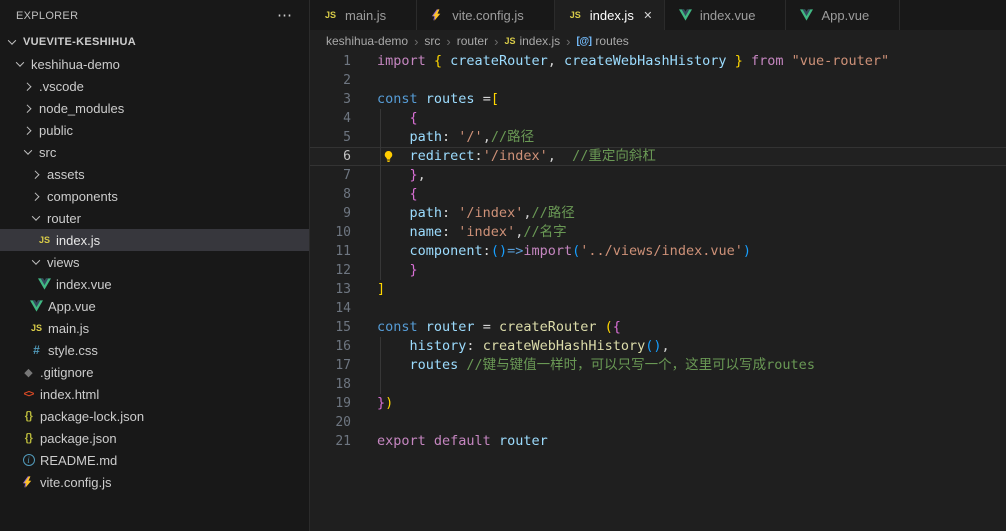  I want to click on line-number: 16, so click(343, 346).